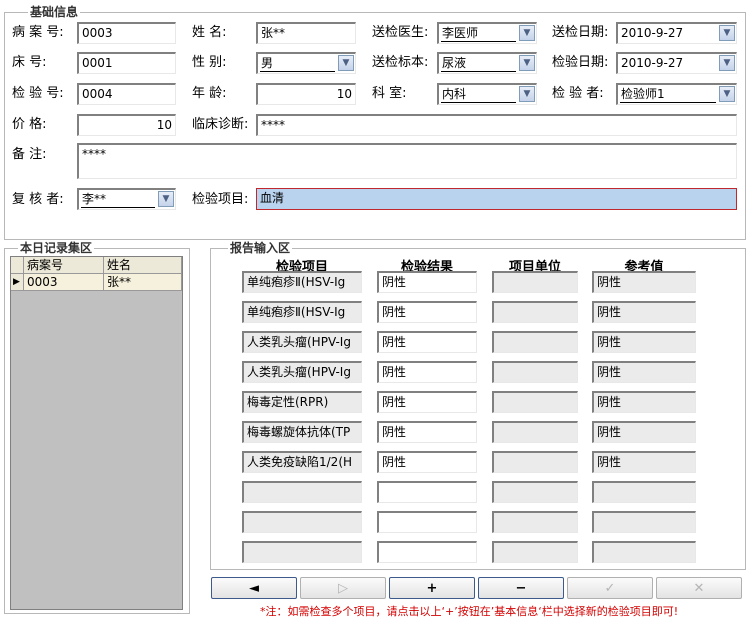 This screenshot has height=620, width=750. I want to click on test-date-value: 2010-9-27, so click(652, 63).